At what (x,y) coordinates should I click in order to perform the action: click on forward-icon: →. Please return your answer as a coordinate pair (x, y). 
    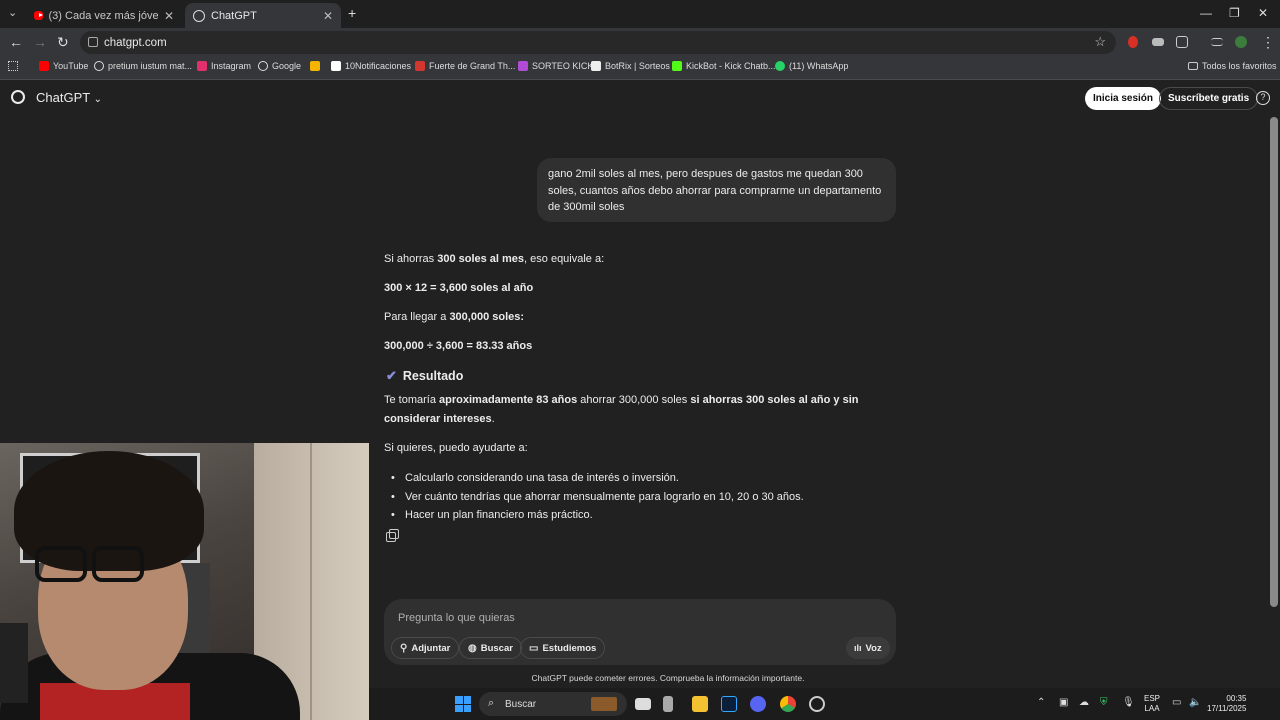
    Looking at the image, I should click on (40, 42).